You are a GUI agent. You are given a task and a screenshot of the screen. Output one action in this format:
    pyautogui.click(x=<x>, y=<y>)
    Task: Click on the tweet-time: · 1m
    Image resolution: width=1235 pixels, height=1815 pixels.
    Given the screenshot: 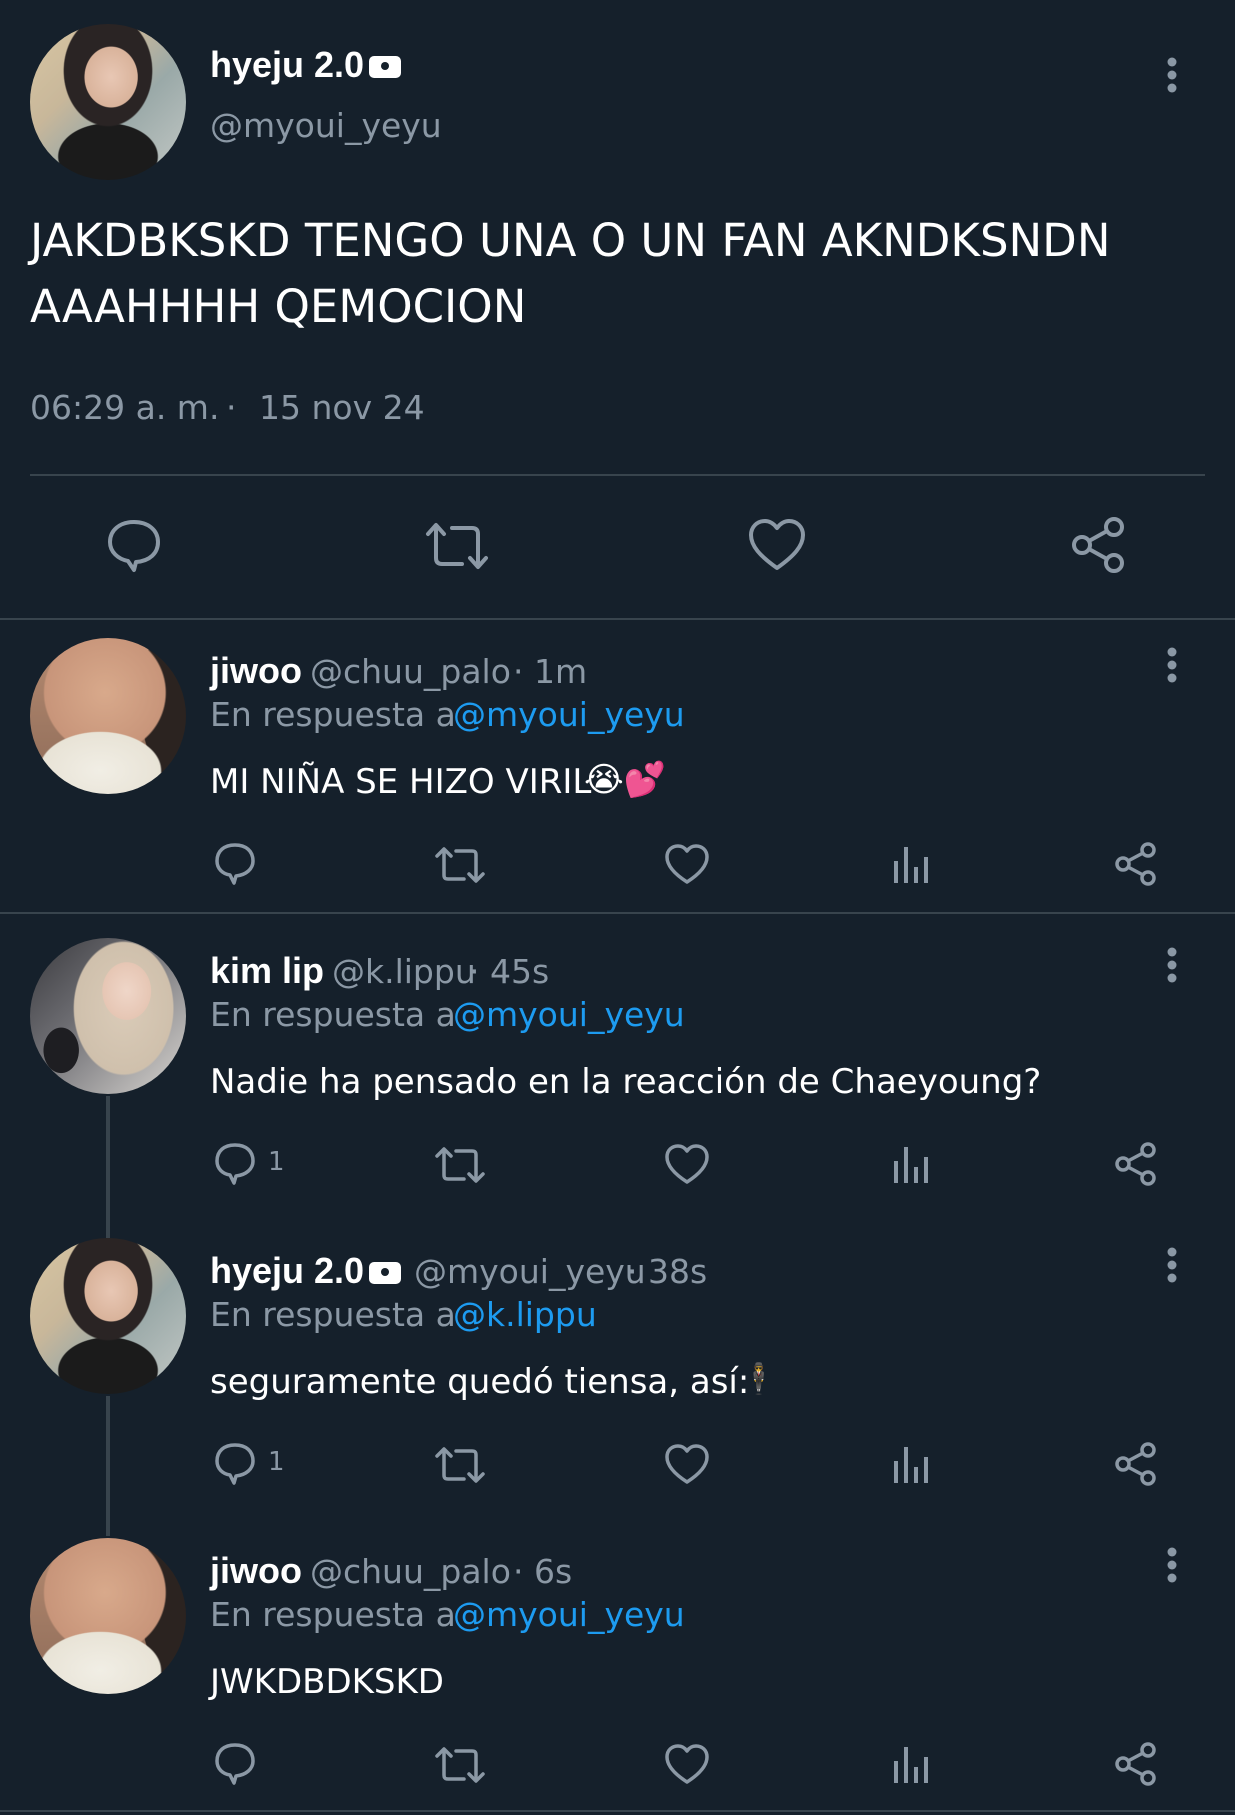 What is the action you would take?
    pyautogui.click(x=550, y=671)
    